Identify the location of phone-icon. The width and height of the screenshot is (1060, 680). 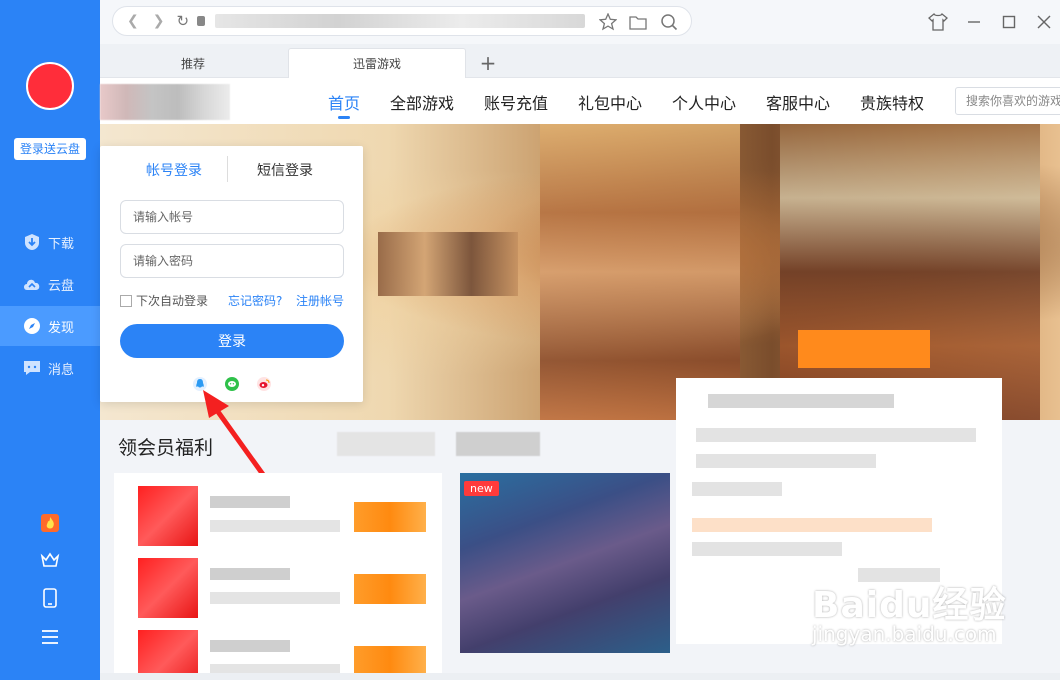
(50, 598).